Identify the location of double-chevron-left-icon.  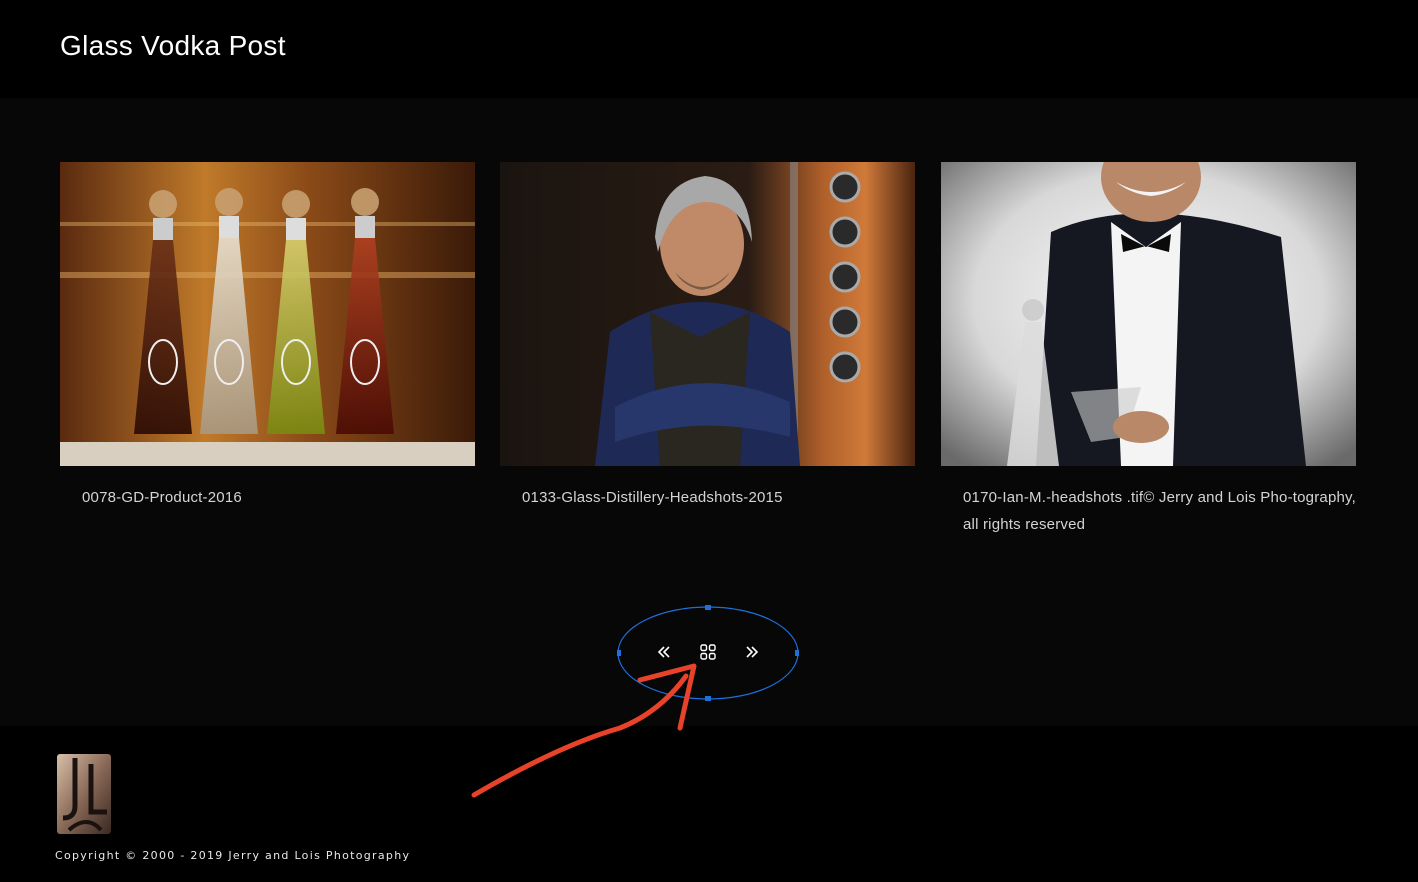
(663, 652).